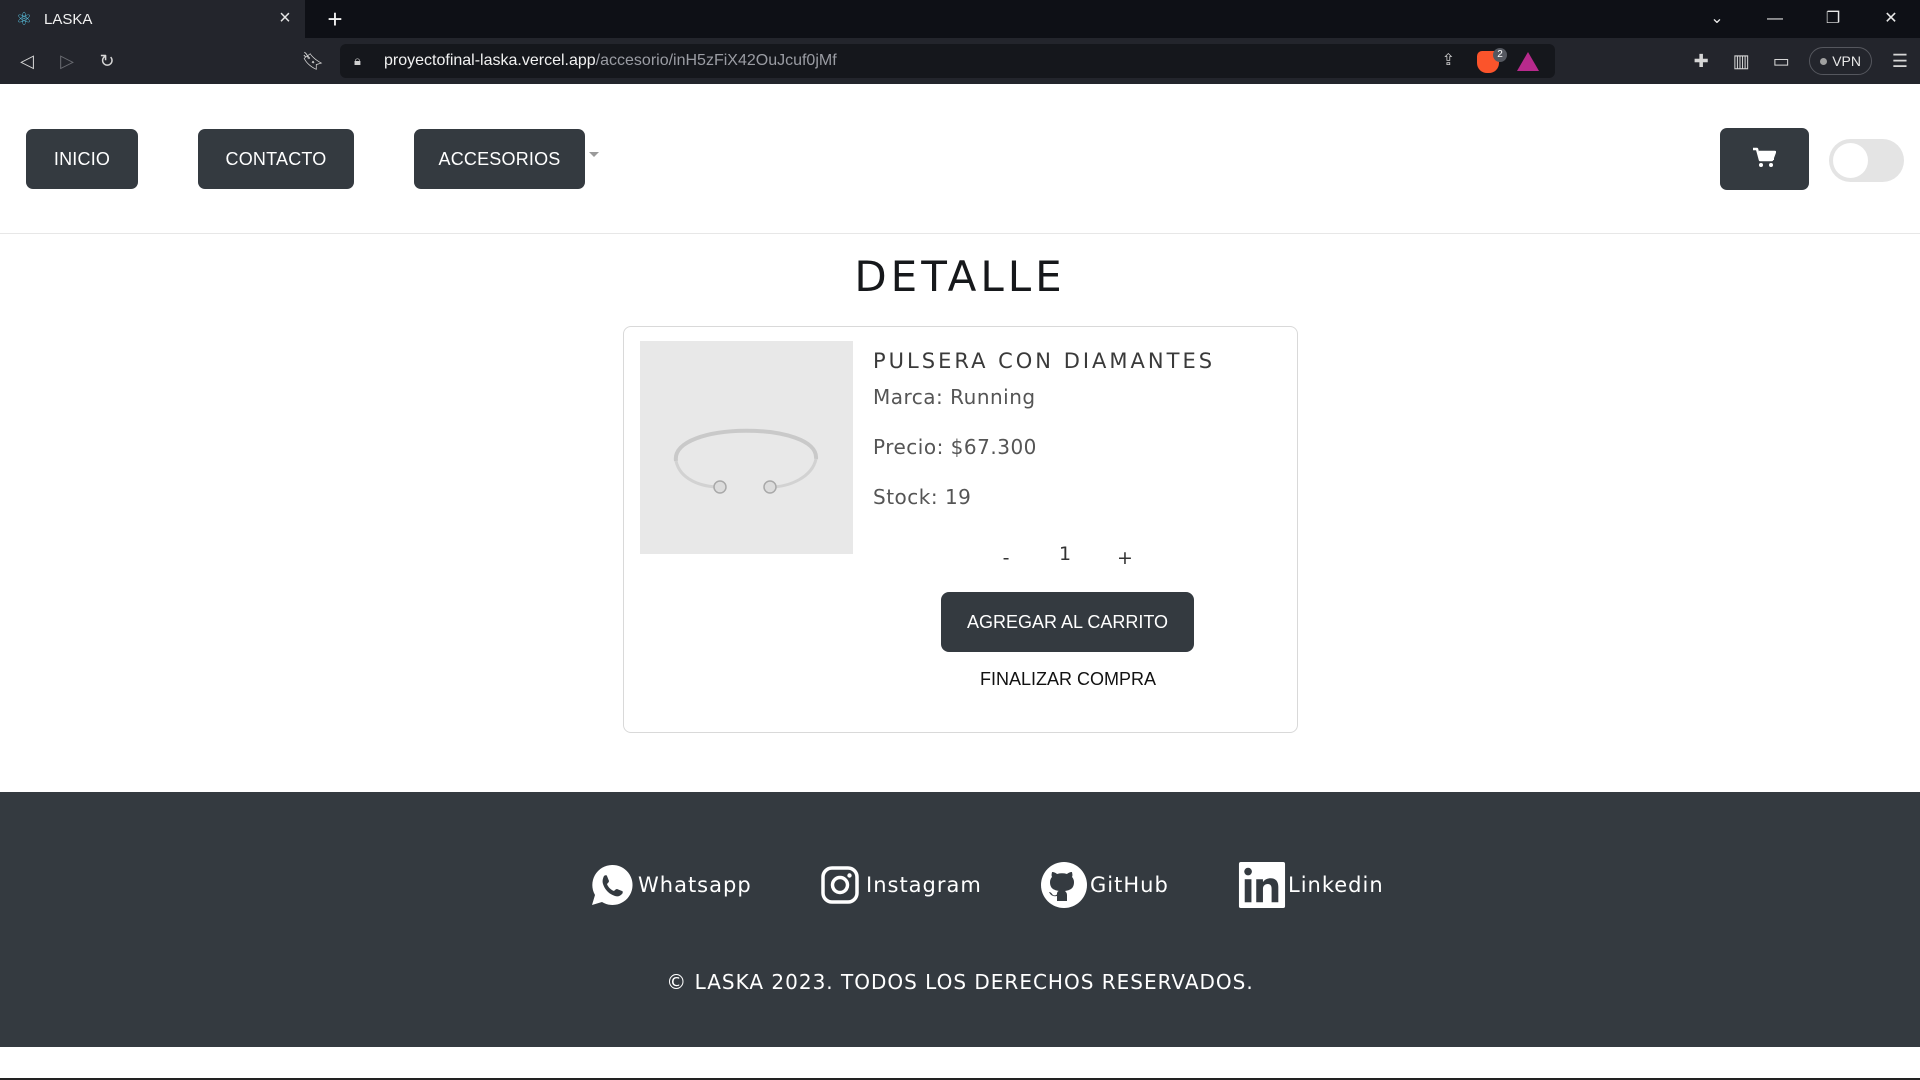 This screenshot has height=1080, width=1920. What do you see at coordinates (954, 397) in the screenshot?
I see `product-brand: Marca: Running` at bounding box center [954, 397].